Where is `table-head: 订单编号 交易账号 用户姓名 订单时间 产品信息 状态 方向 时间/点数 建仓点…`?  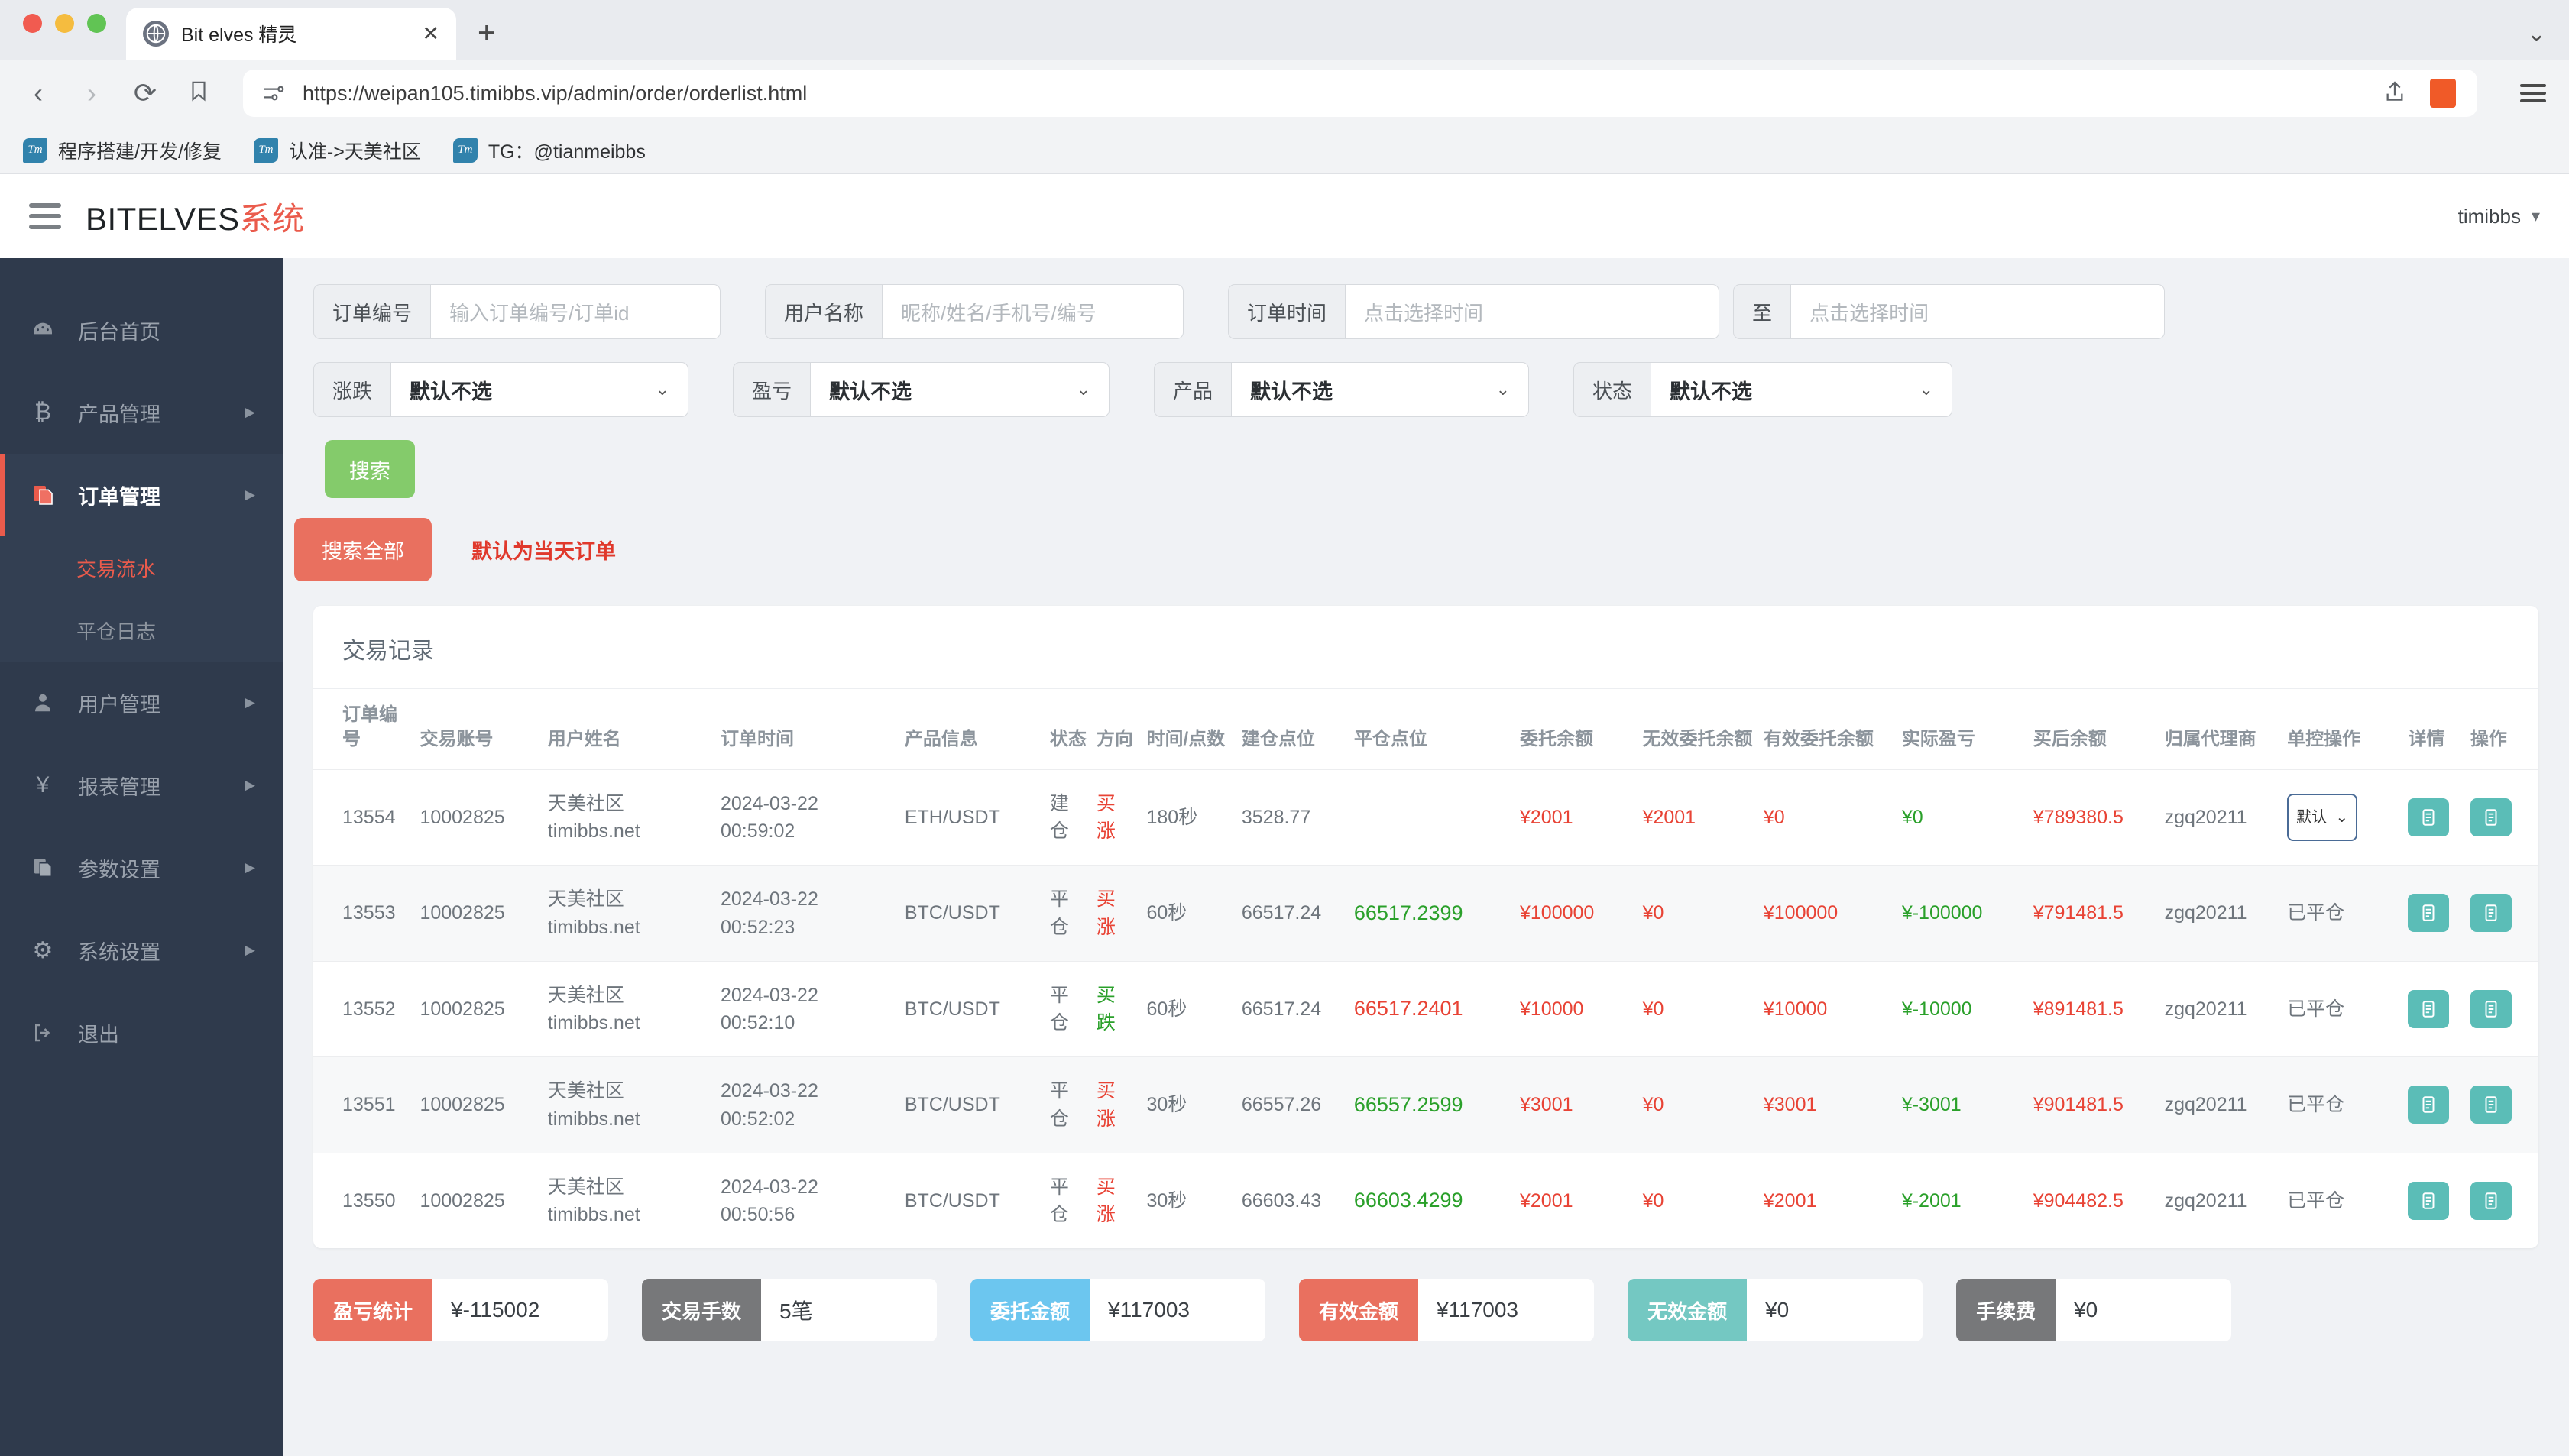
table-head: 订单编号 交易账号 用户姓名 订单时间 产品信息 状态 方向 时间/点数 建仓点… is located at coordinates (1425, 729).